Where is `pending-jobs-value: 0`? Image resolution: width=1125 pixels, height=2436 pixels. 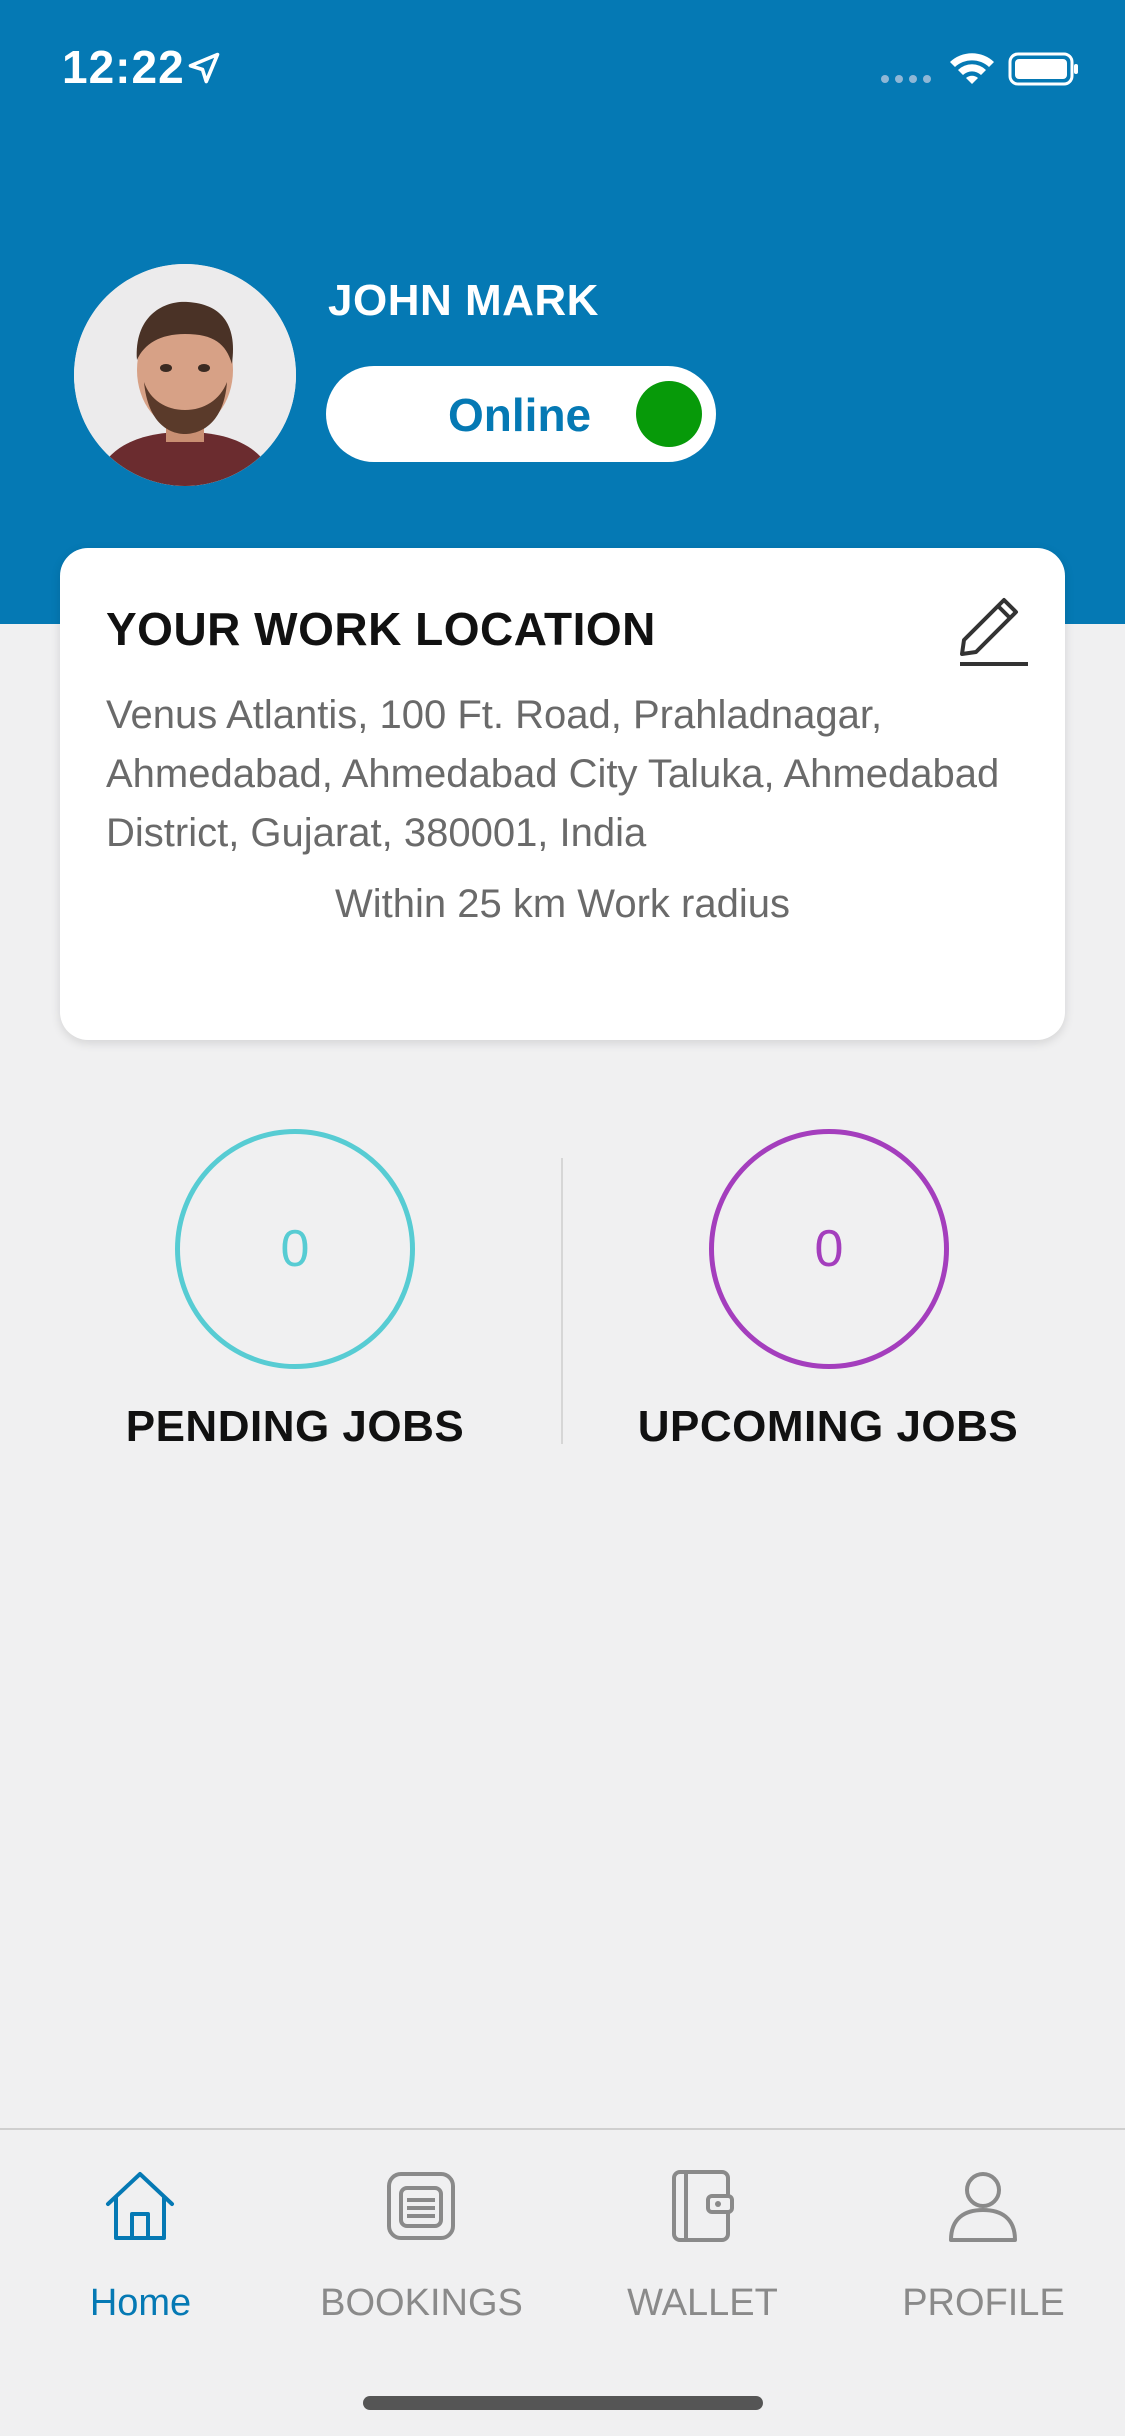 pending-jobs-value: 0 is located at coordinates (295, 1249).